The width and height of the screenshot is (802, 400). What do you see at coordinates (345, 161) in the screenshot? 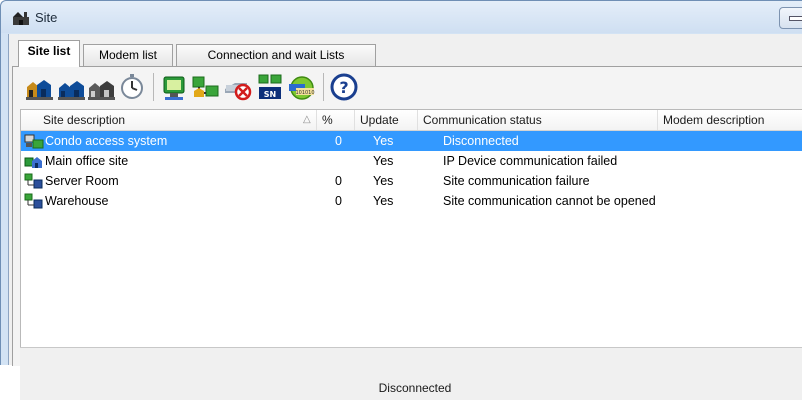
I see `cell-percent` at bounding box center [345, 161].